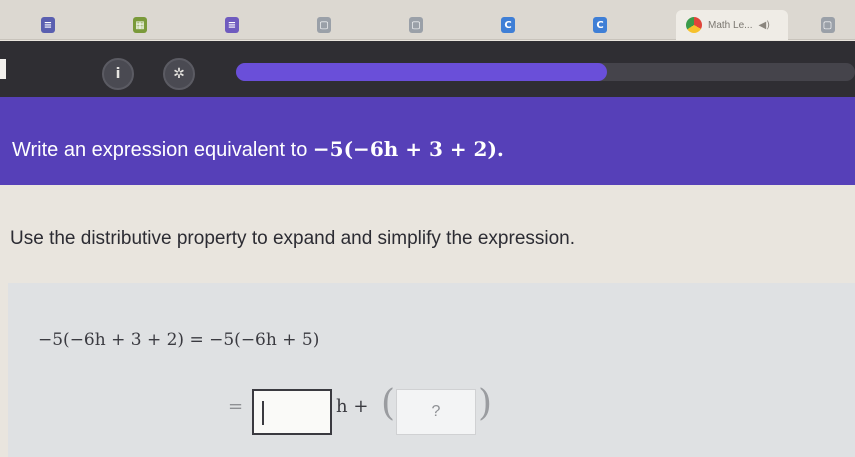  I want to click on progress-bar, so click(545, 72).